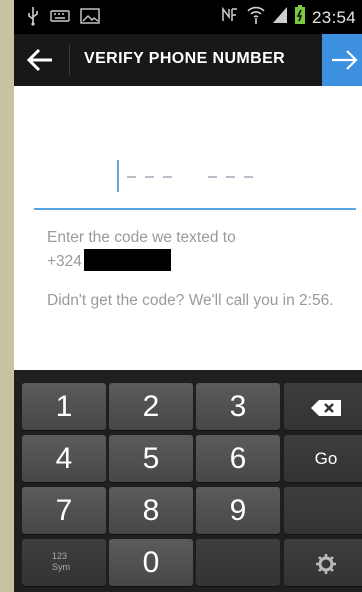 The height and width of the screenshot is (592, 362). Describe the element at coordinates (256, 17) in the screenshot. I see `wifi-icon` at that location.